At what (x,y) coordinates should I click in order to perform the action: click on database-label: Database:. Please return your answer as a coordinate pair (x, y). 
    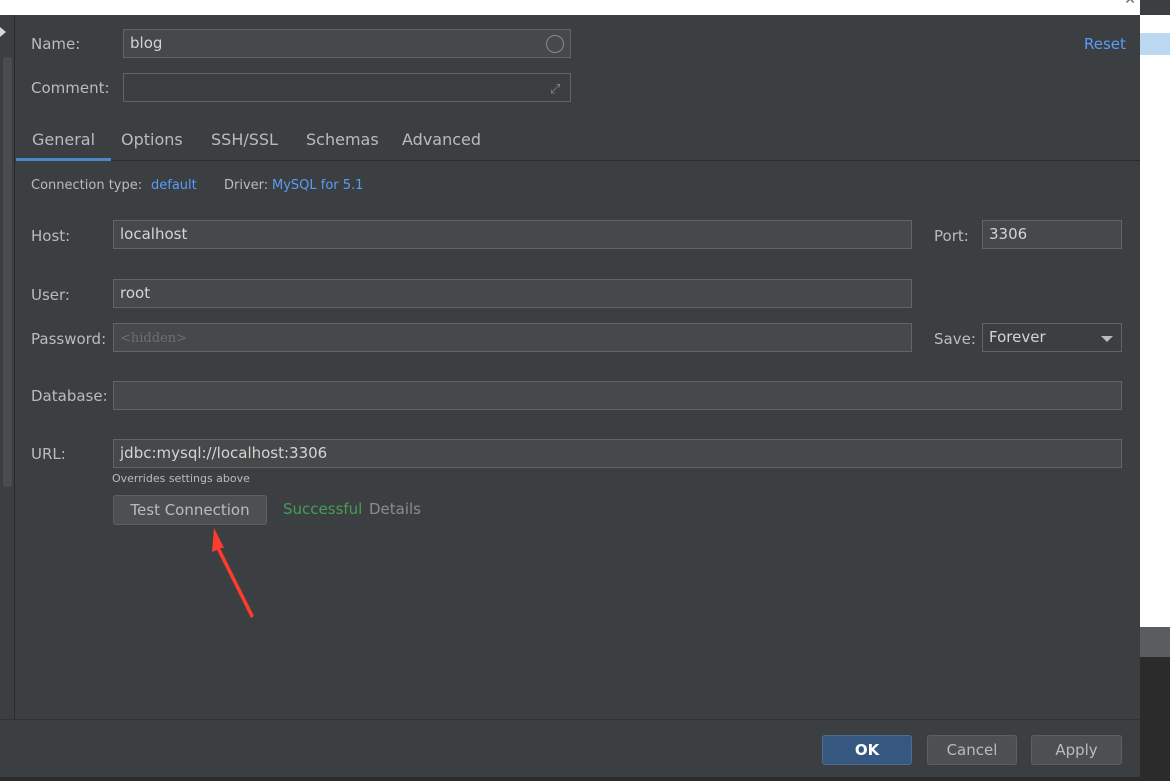
    Looking at the image, I should click on (69, 396).